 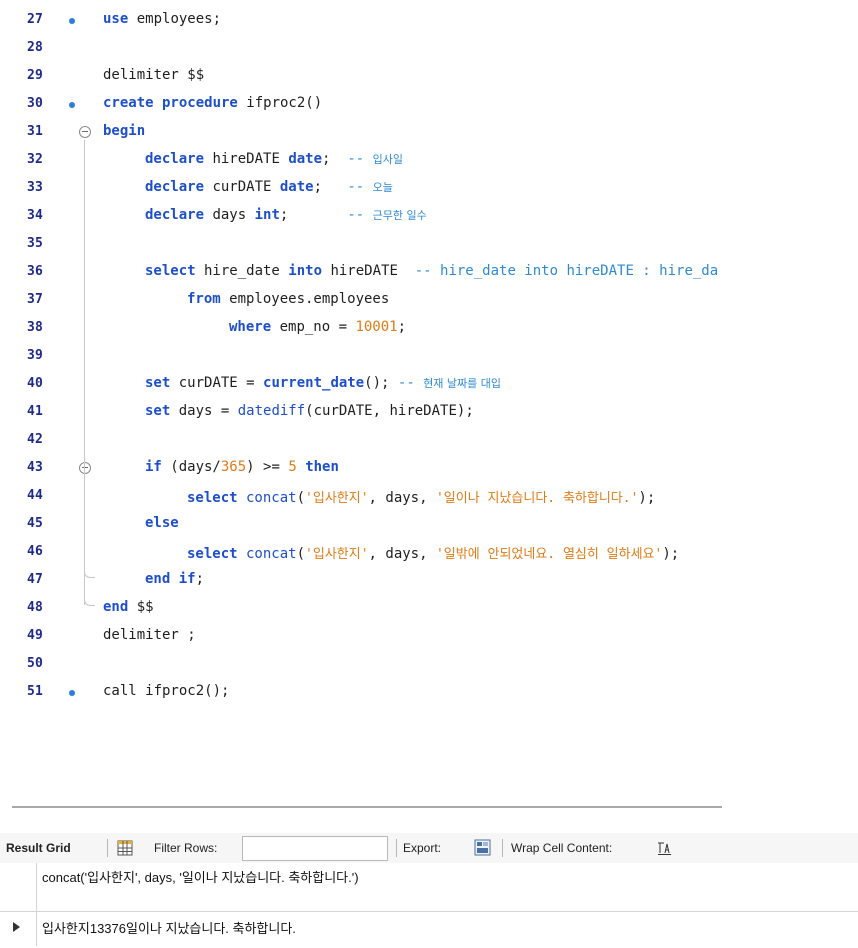 What do you see at coordinates (35, 523) in the screenshot?
I see `line-number: 45` at bounding box center [35, 523].